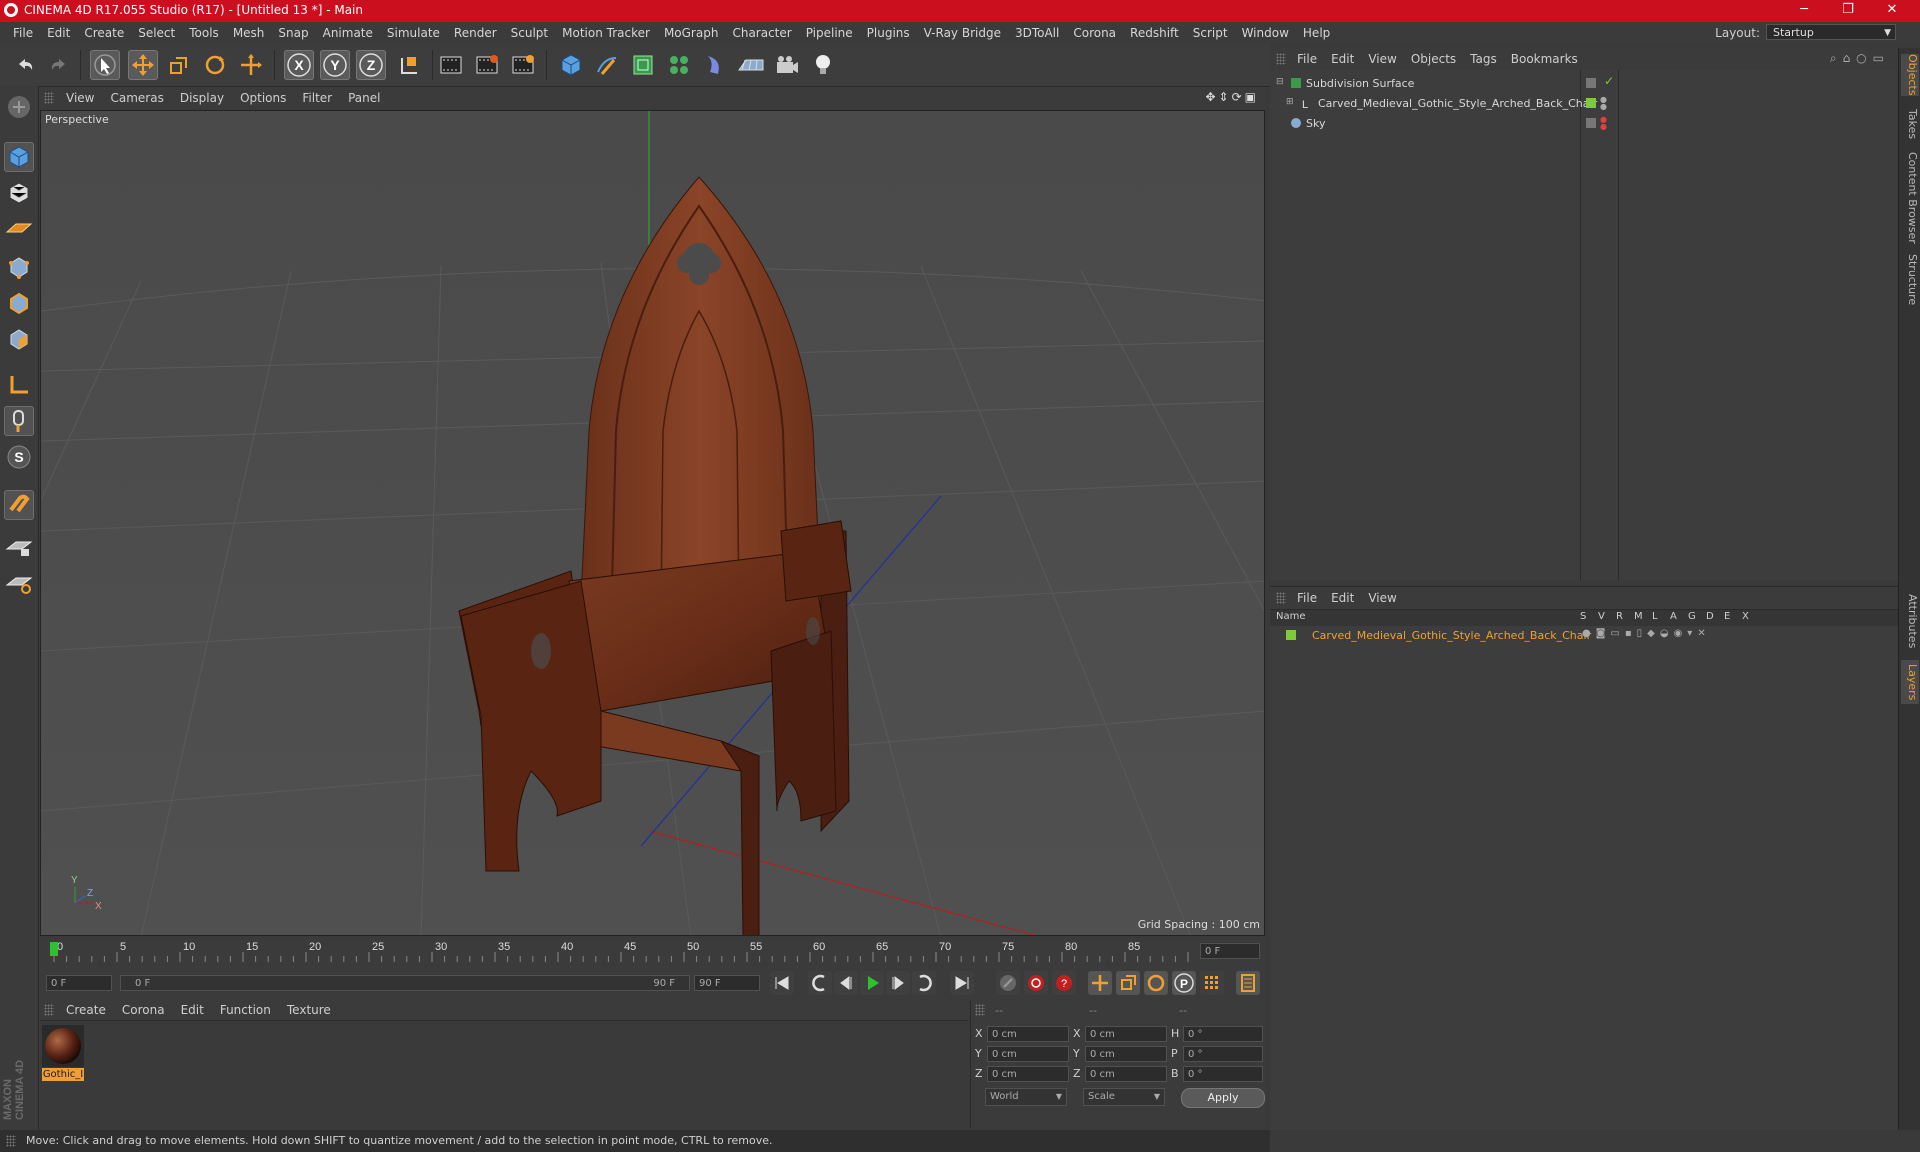 Image resolution: width=1920 pixels, height=1152 pixels. I want to click on material-swatch: Gothic_I, so click(63, 1055).